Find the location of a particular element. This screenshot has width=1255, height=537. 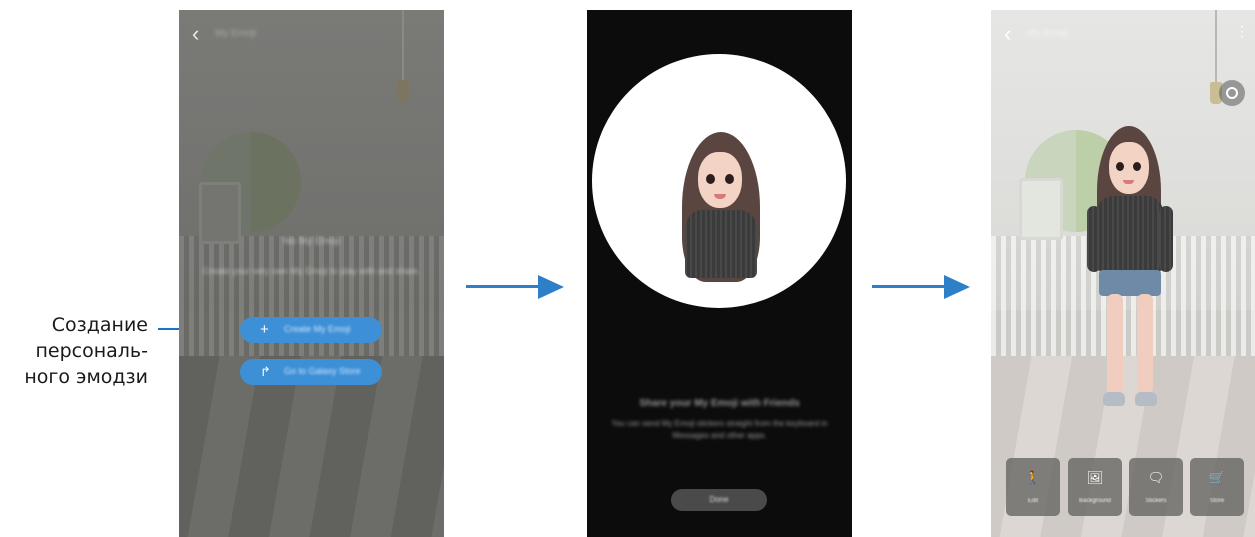

edit-button: 🚶 Edit is located at coordinates (1033, 487).